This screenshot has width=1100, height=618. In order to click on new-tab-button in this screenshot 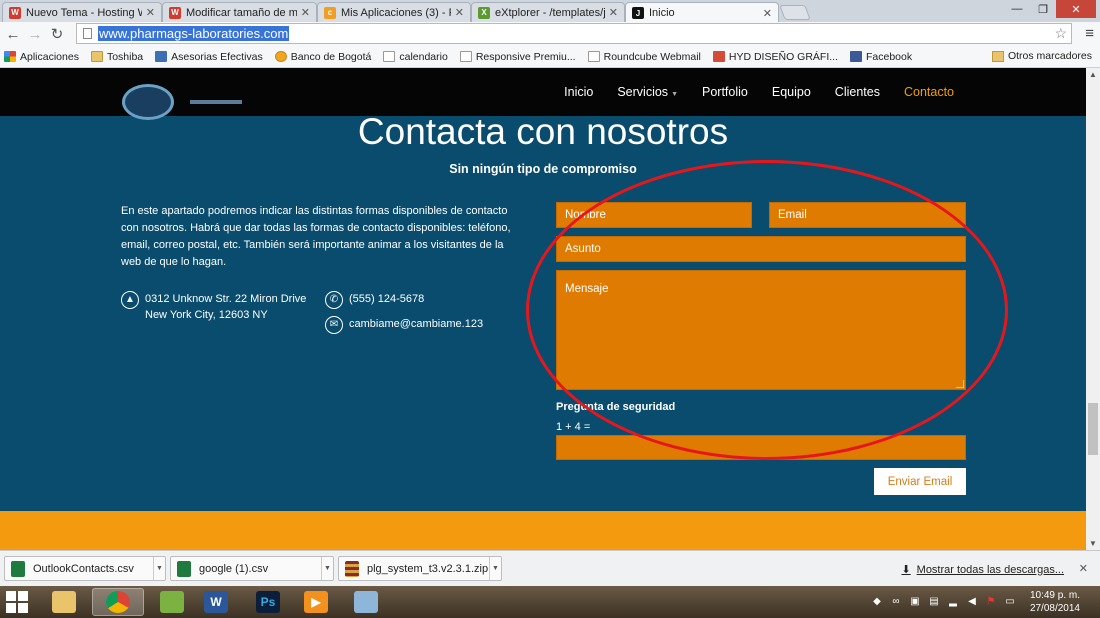, I will do `click(795, 12)`.